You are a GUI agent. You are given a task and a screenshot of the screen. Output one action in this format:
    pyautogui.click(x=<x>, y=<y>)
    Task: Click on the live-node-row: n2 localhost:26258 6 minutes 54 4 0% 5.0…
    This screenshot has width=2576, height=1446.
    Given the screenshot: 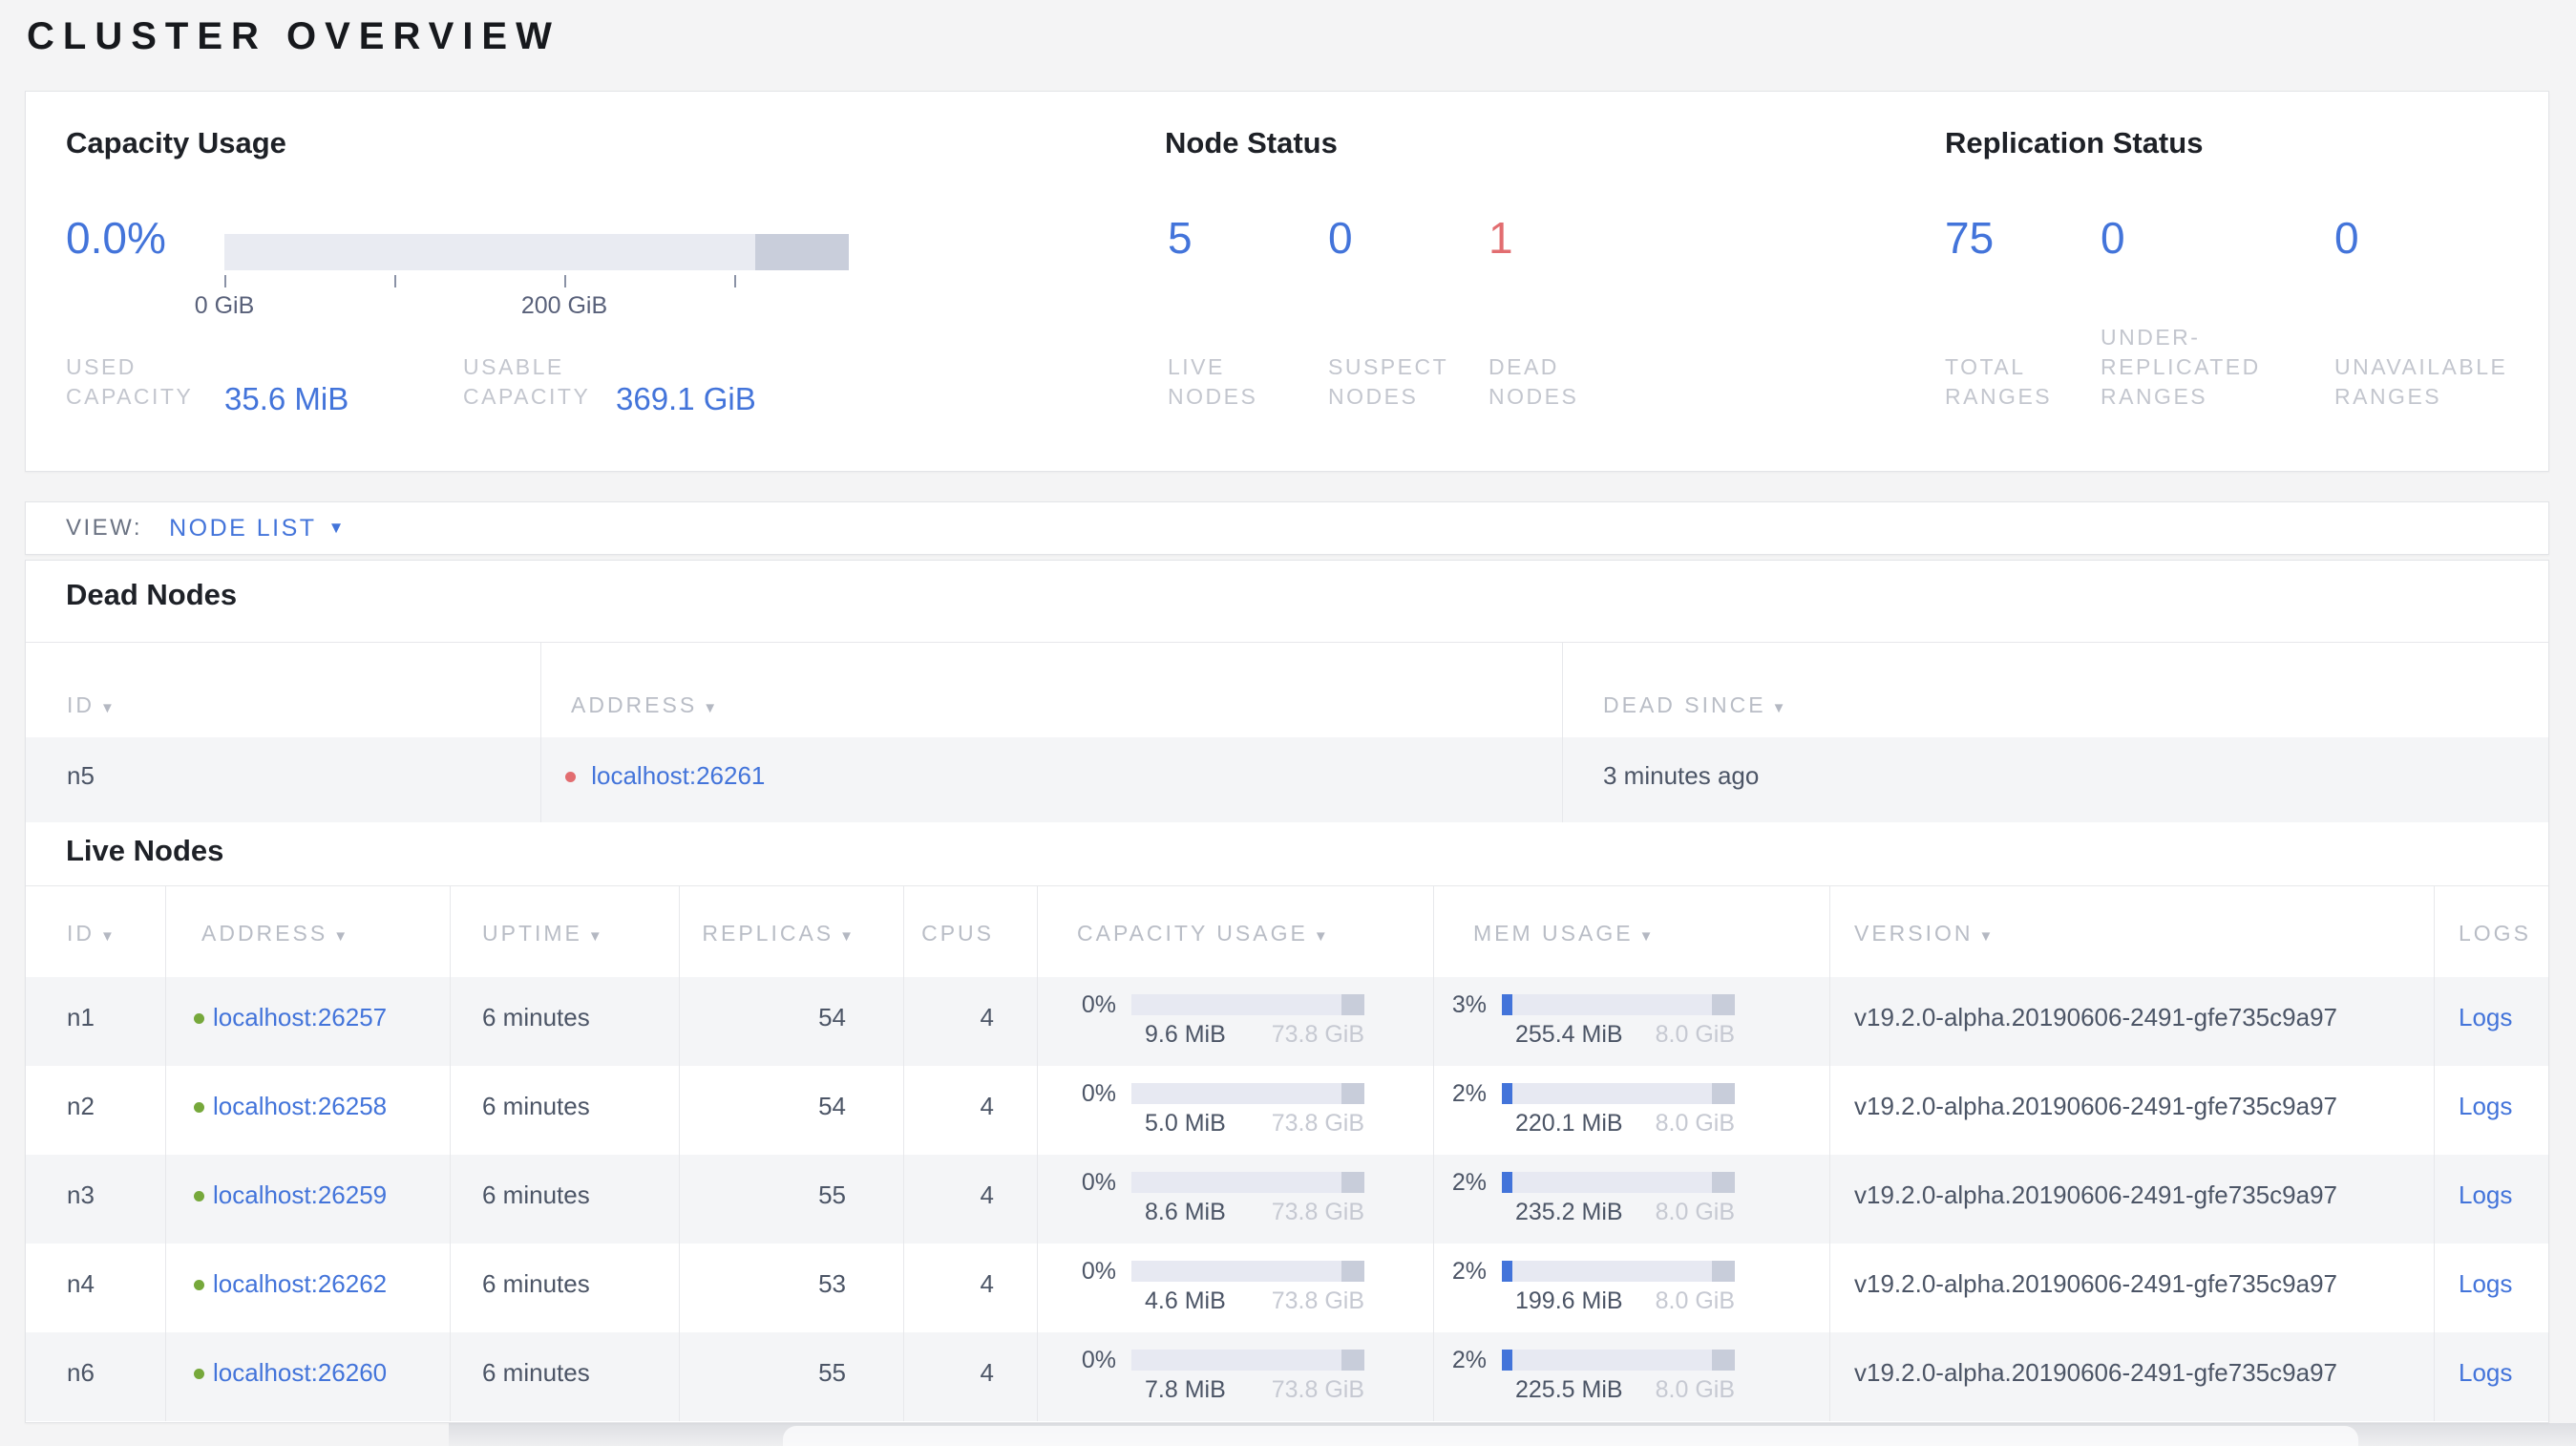 What is the action you would take?
    pyautogui.click(x=1287, y=1110)
    